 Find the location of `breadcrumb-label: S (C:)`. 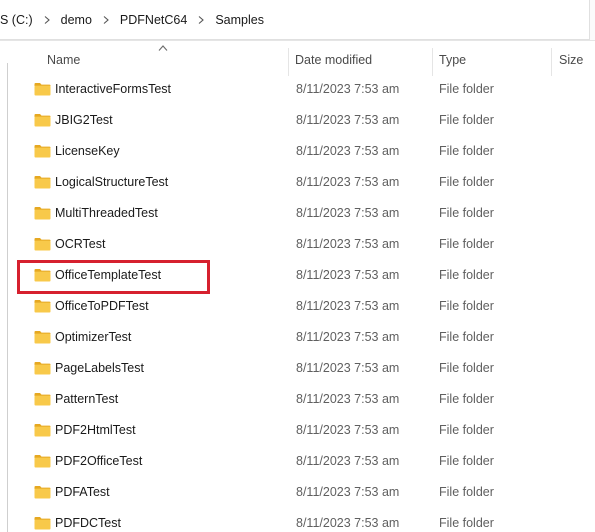

breadcrumb-label: S (C:) is located at coordinates (16, 19).